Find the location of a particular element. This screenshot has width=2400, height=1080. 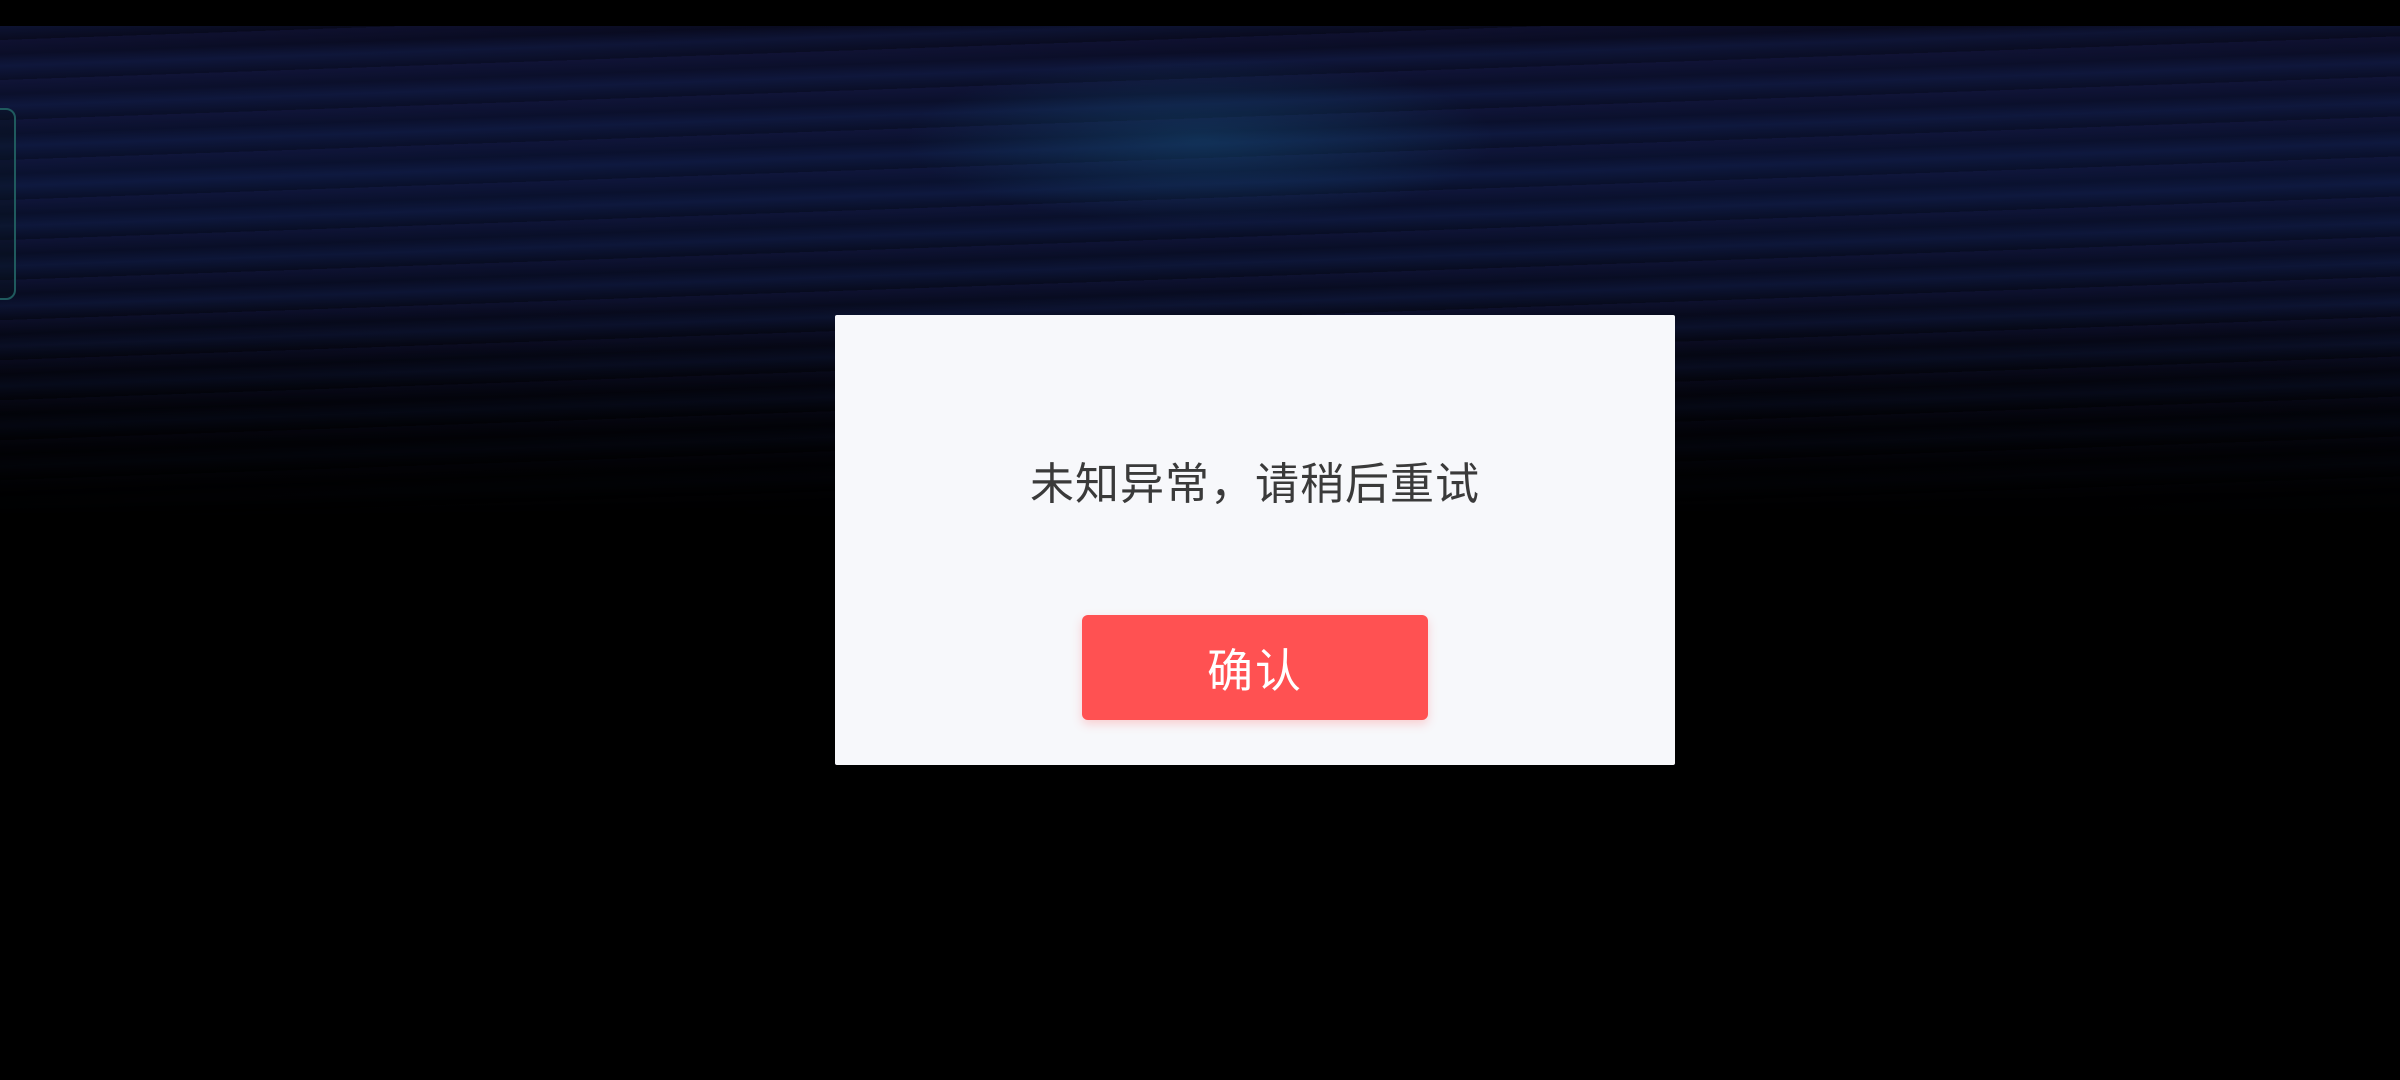

side-panel-tab is located at coordinates (8, 204).